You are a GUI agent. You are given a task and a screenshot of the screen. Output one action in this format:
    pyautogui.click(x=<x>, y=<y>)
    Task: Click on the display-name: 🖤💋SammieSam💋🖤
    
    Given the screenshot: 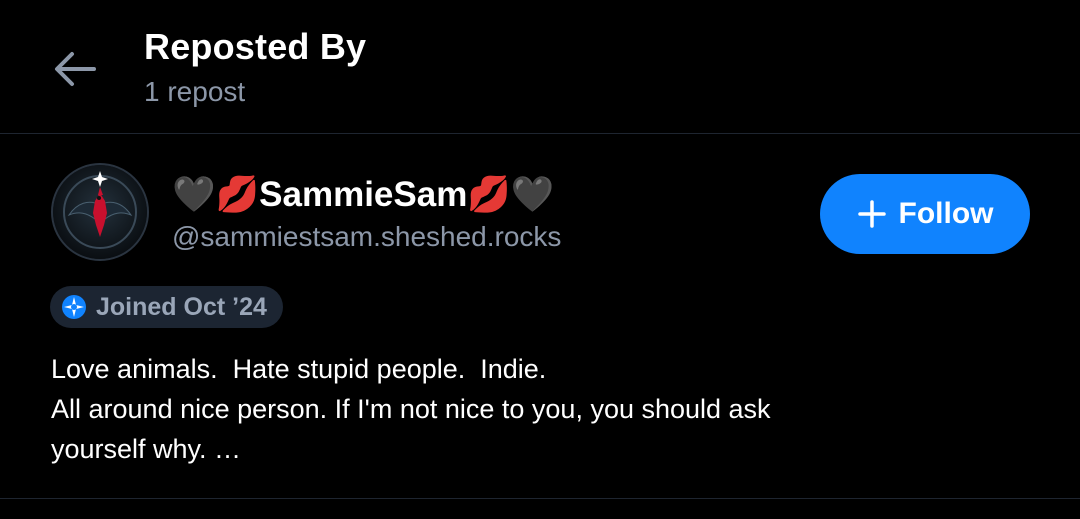 What is the action you would take?
    pyautogui.click(x=363, y=194)
    